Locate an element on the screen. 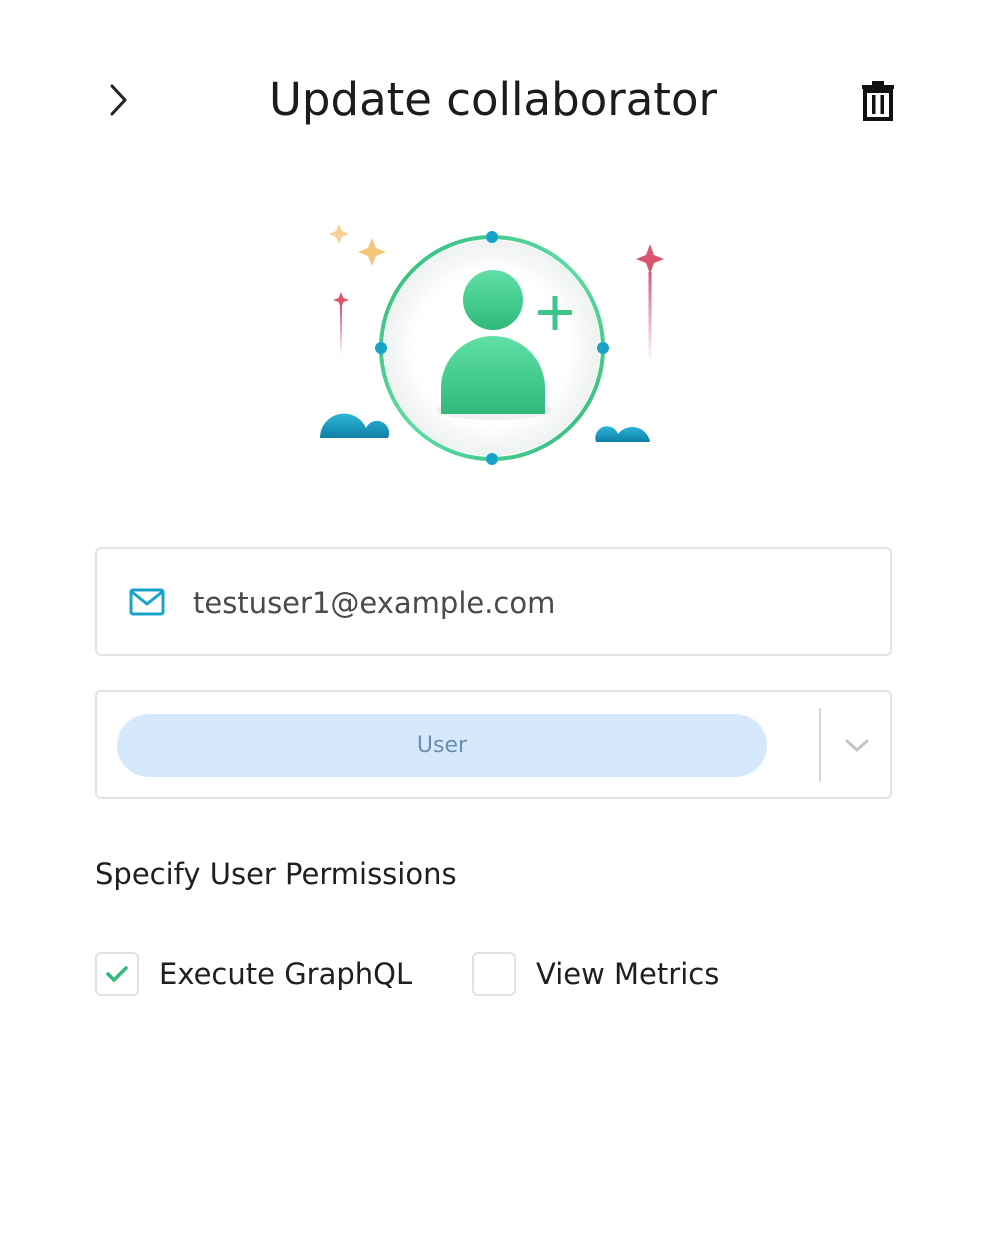 The image size is (986, 1250). chevron-down-icon is located at coordinates (857, 745).